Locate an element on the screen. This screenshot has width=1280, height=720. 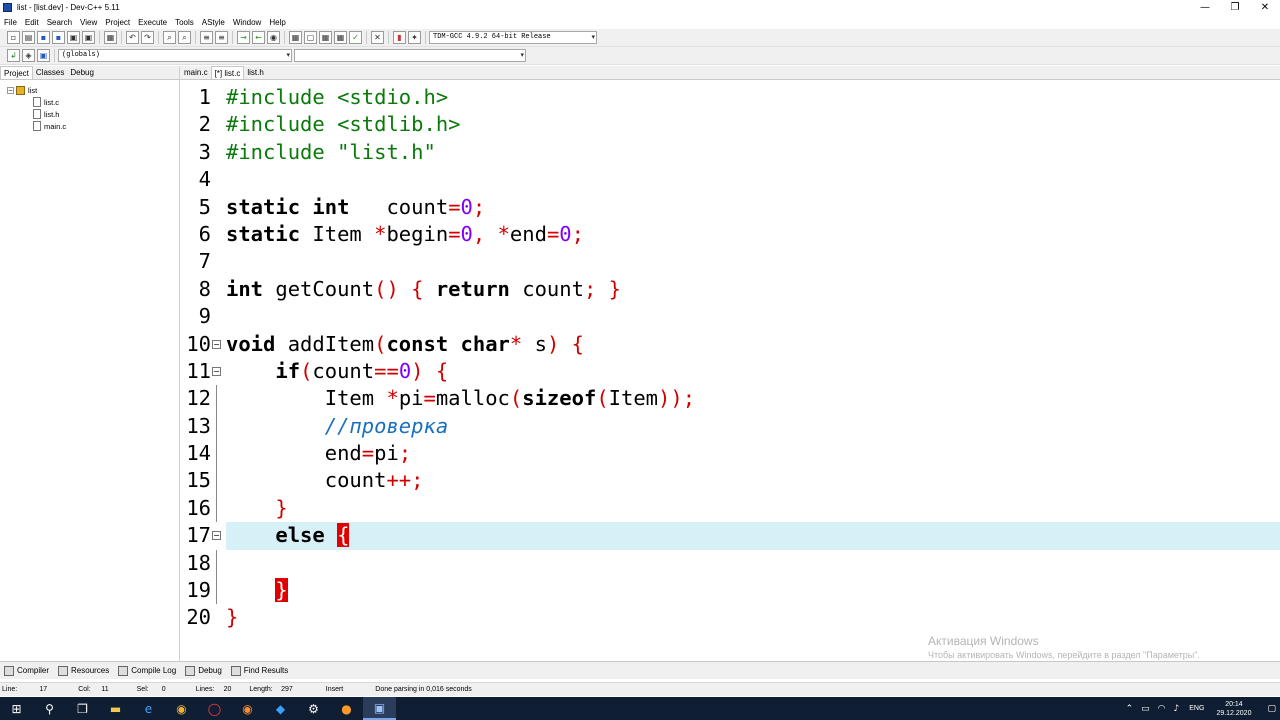
tab-list-c: [*] list.c is located at coordinates (227, 72).